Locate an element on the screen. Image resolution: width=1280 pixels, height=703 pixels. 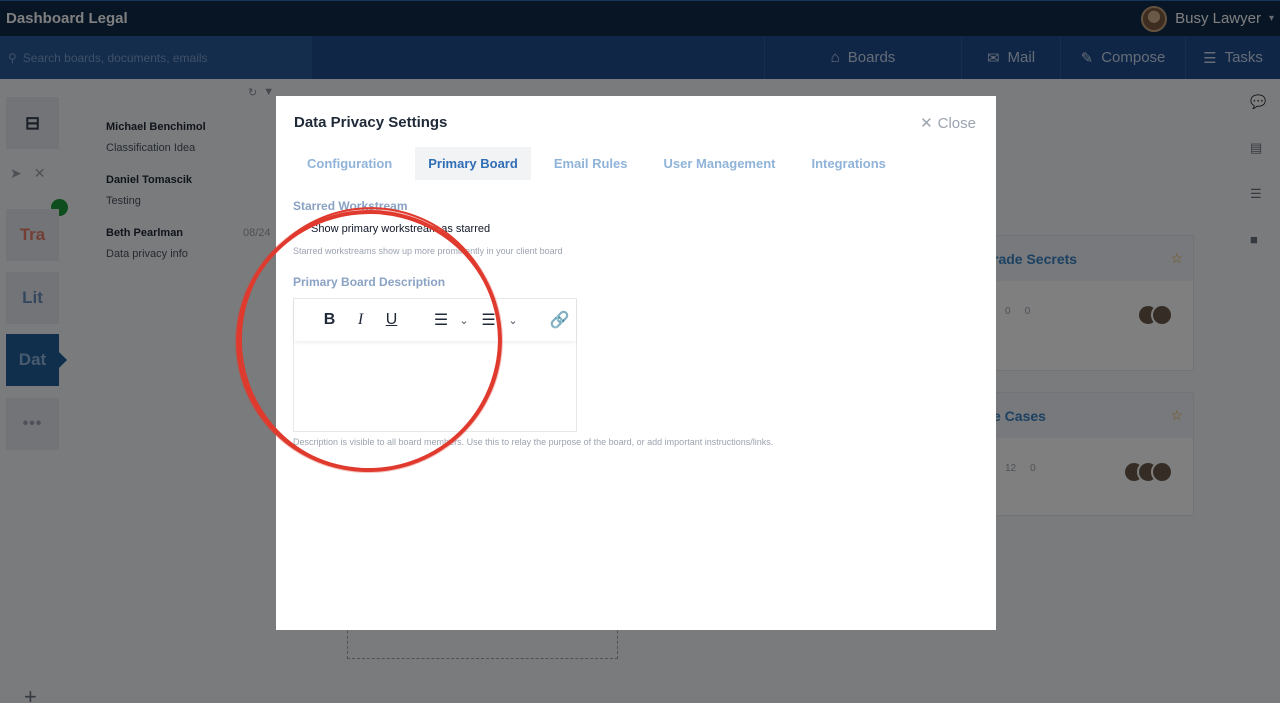
description-editor: B I U ☰ ⌄ ☰ ⌄ 🔗 is located at coordinates (435, 365).